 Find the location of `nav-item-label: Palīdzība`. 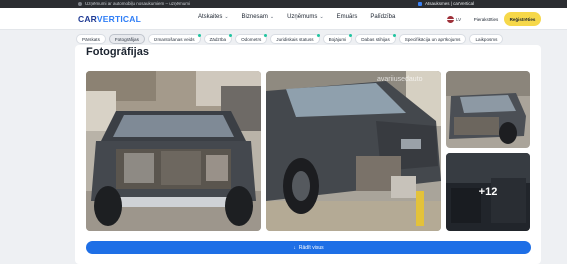

nav-item-label: Palīdzība is located at coordinates (383, 17).